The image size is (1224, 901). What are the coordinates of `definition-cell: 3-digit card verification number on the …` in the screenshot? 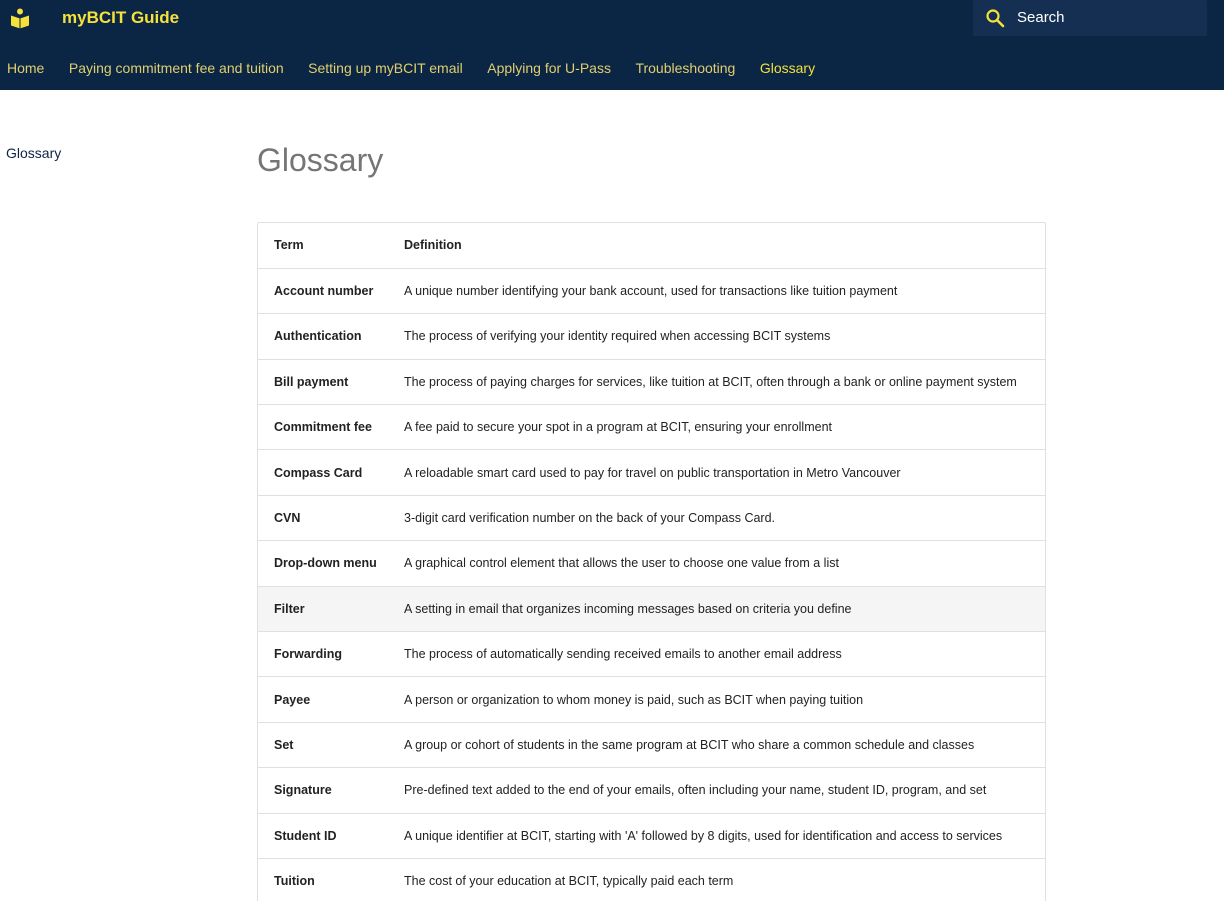 It's located at (717, 518).